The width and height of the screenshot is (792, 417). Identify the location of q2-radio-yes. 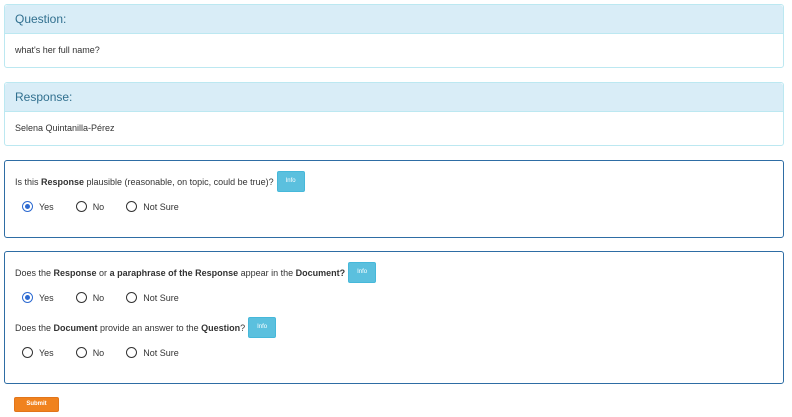
(27, 297).